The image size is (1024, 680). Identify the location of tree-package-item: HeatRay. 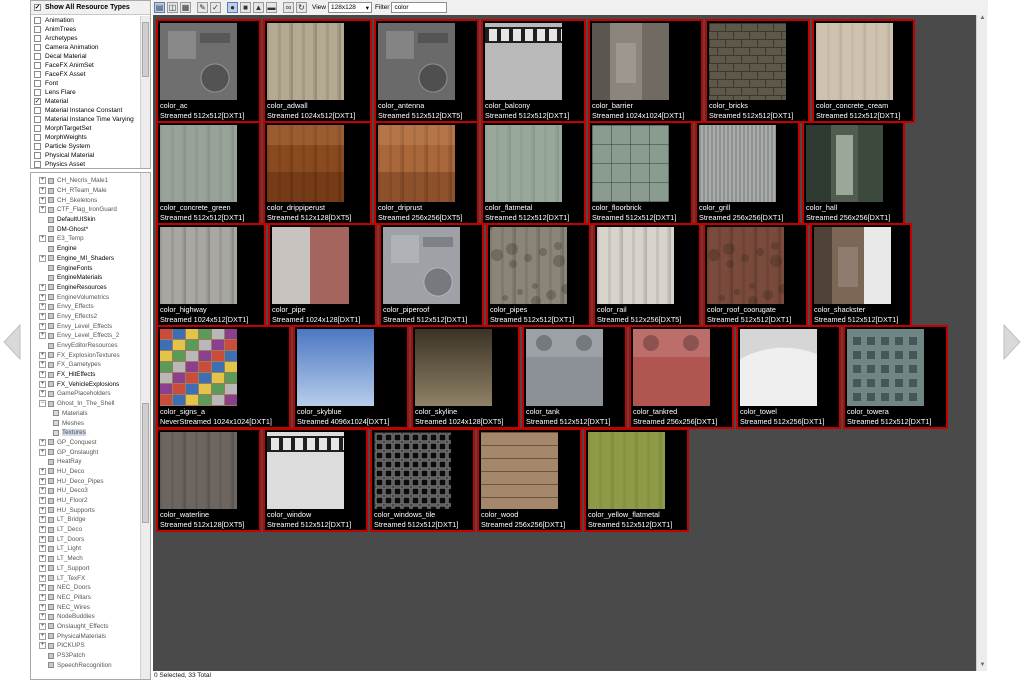
(86, 462).